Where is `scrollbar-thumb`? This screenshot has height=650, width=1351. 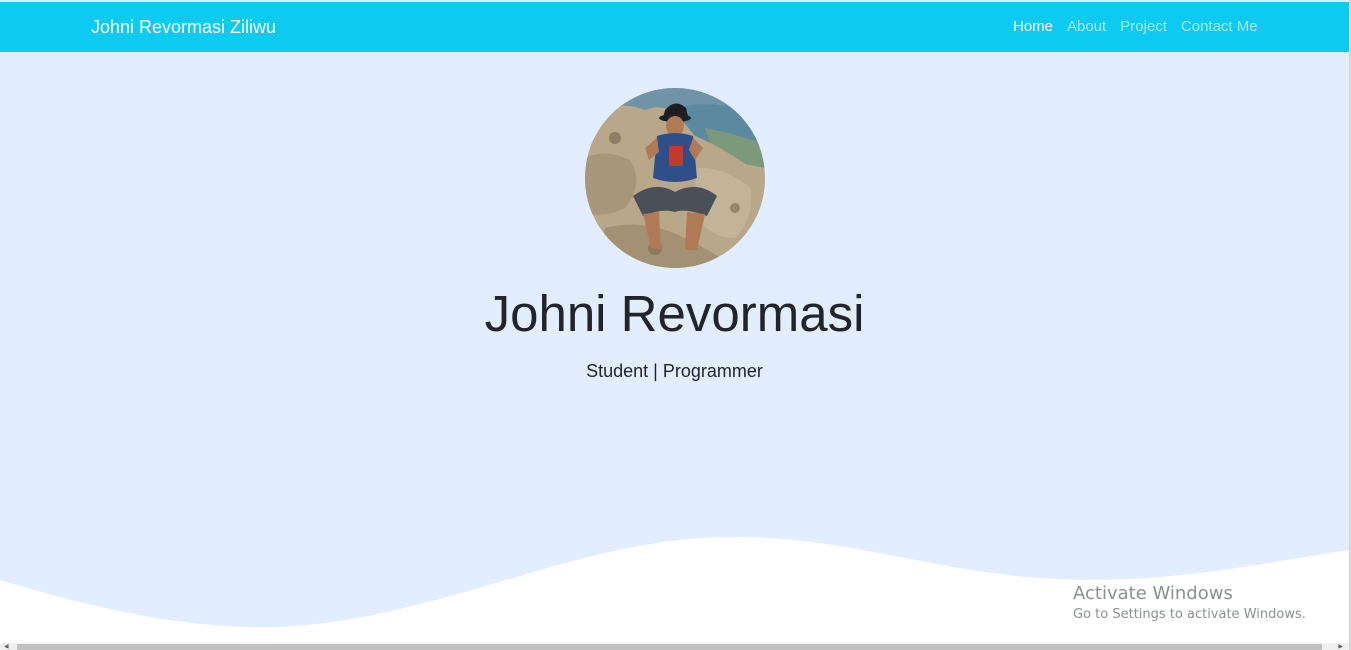 scrollbar-thumb is located at coordinates (669, 647).